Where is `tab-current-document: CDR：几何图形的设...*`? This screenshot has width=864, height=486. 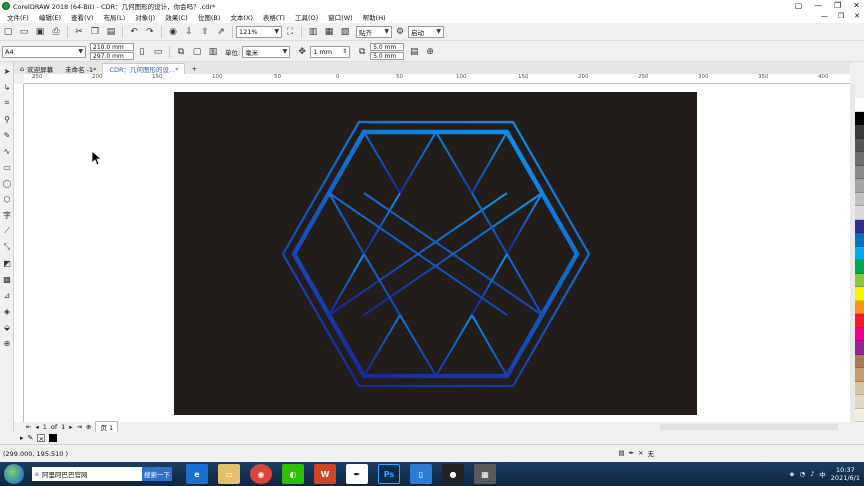 tab-current-document: CDR：几何图形的设...* is located at coordinates (144, 68).